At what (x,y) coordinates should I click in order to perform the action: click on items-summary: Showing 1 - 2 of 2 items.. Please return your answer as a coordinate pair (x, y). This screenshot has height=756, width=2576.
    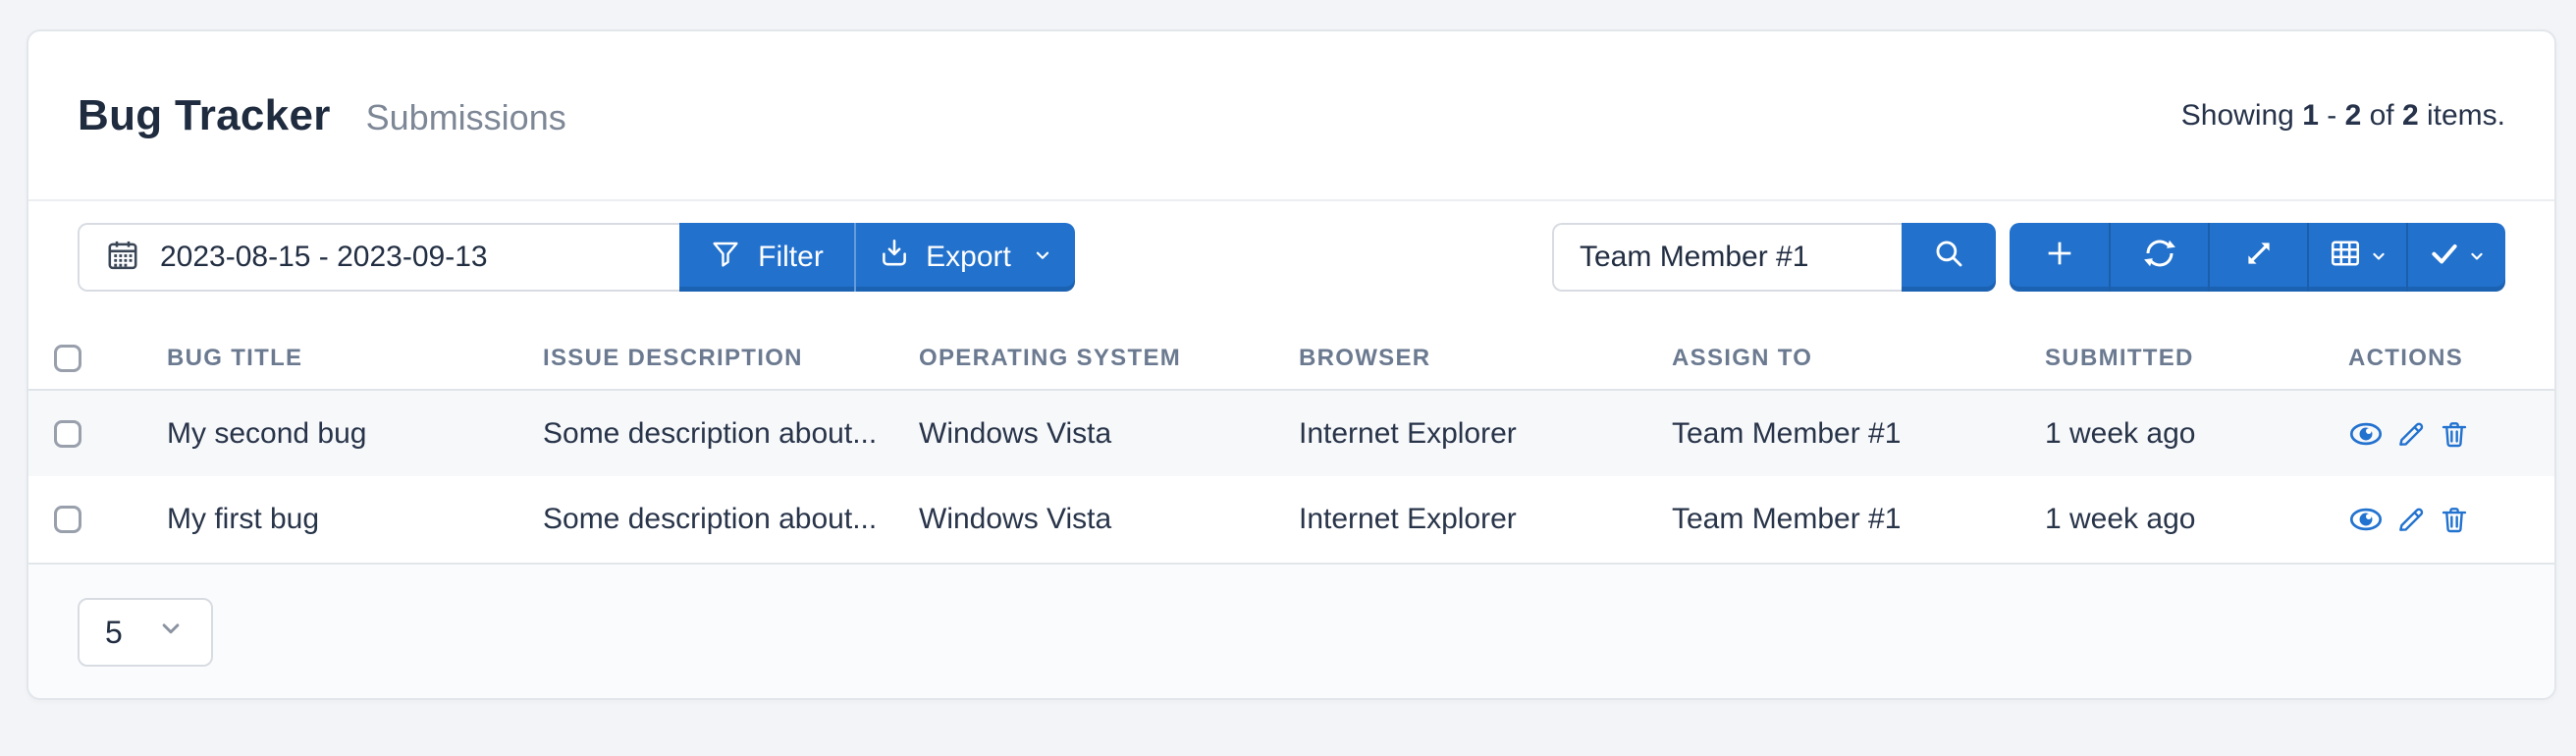
    Looking at the image, I should click on (2343, 116).